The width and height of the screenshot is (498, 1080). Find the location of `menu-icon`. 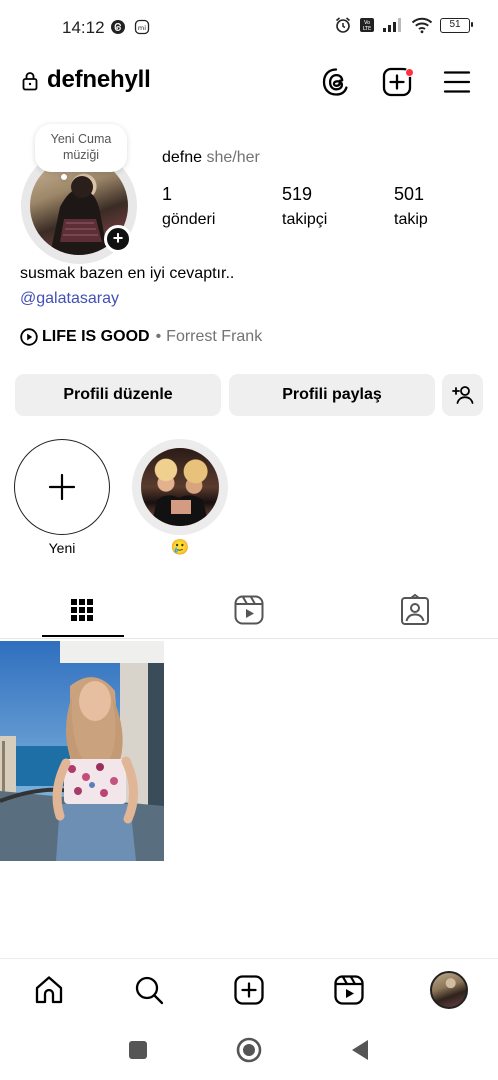

menu-icon is located at coordinates (457, 82).